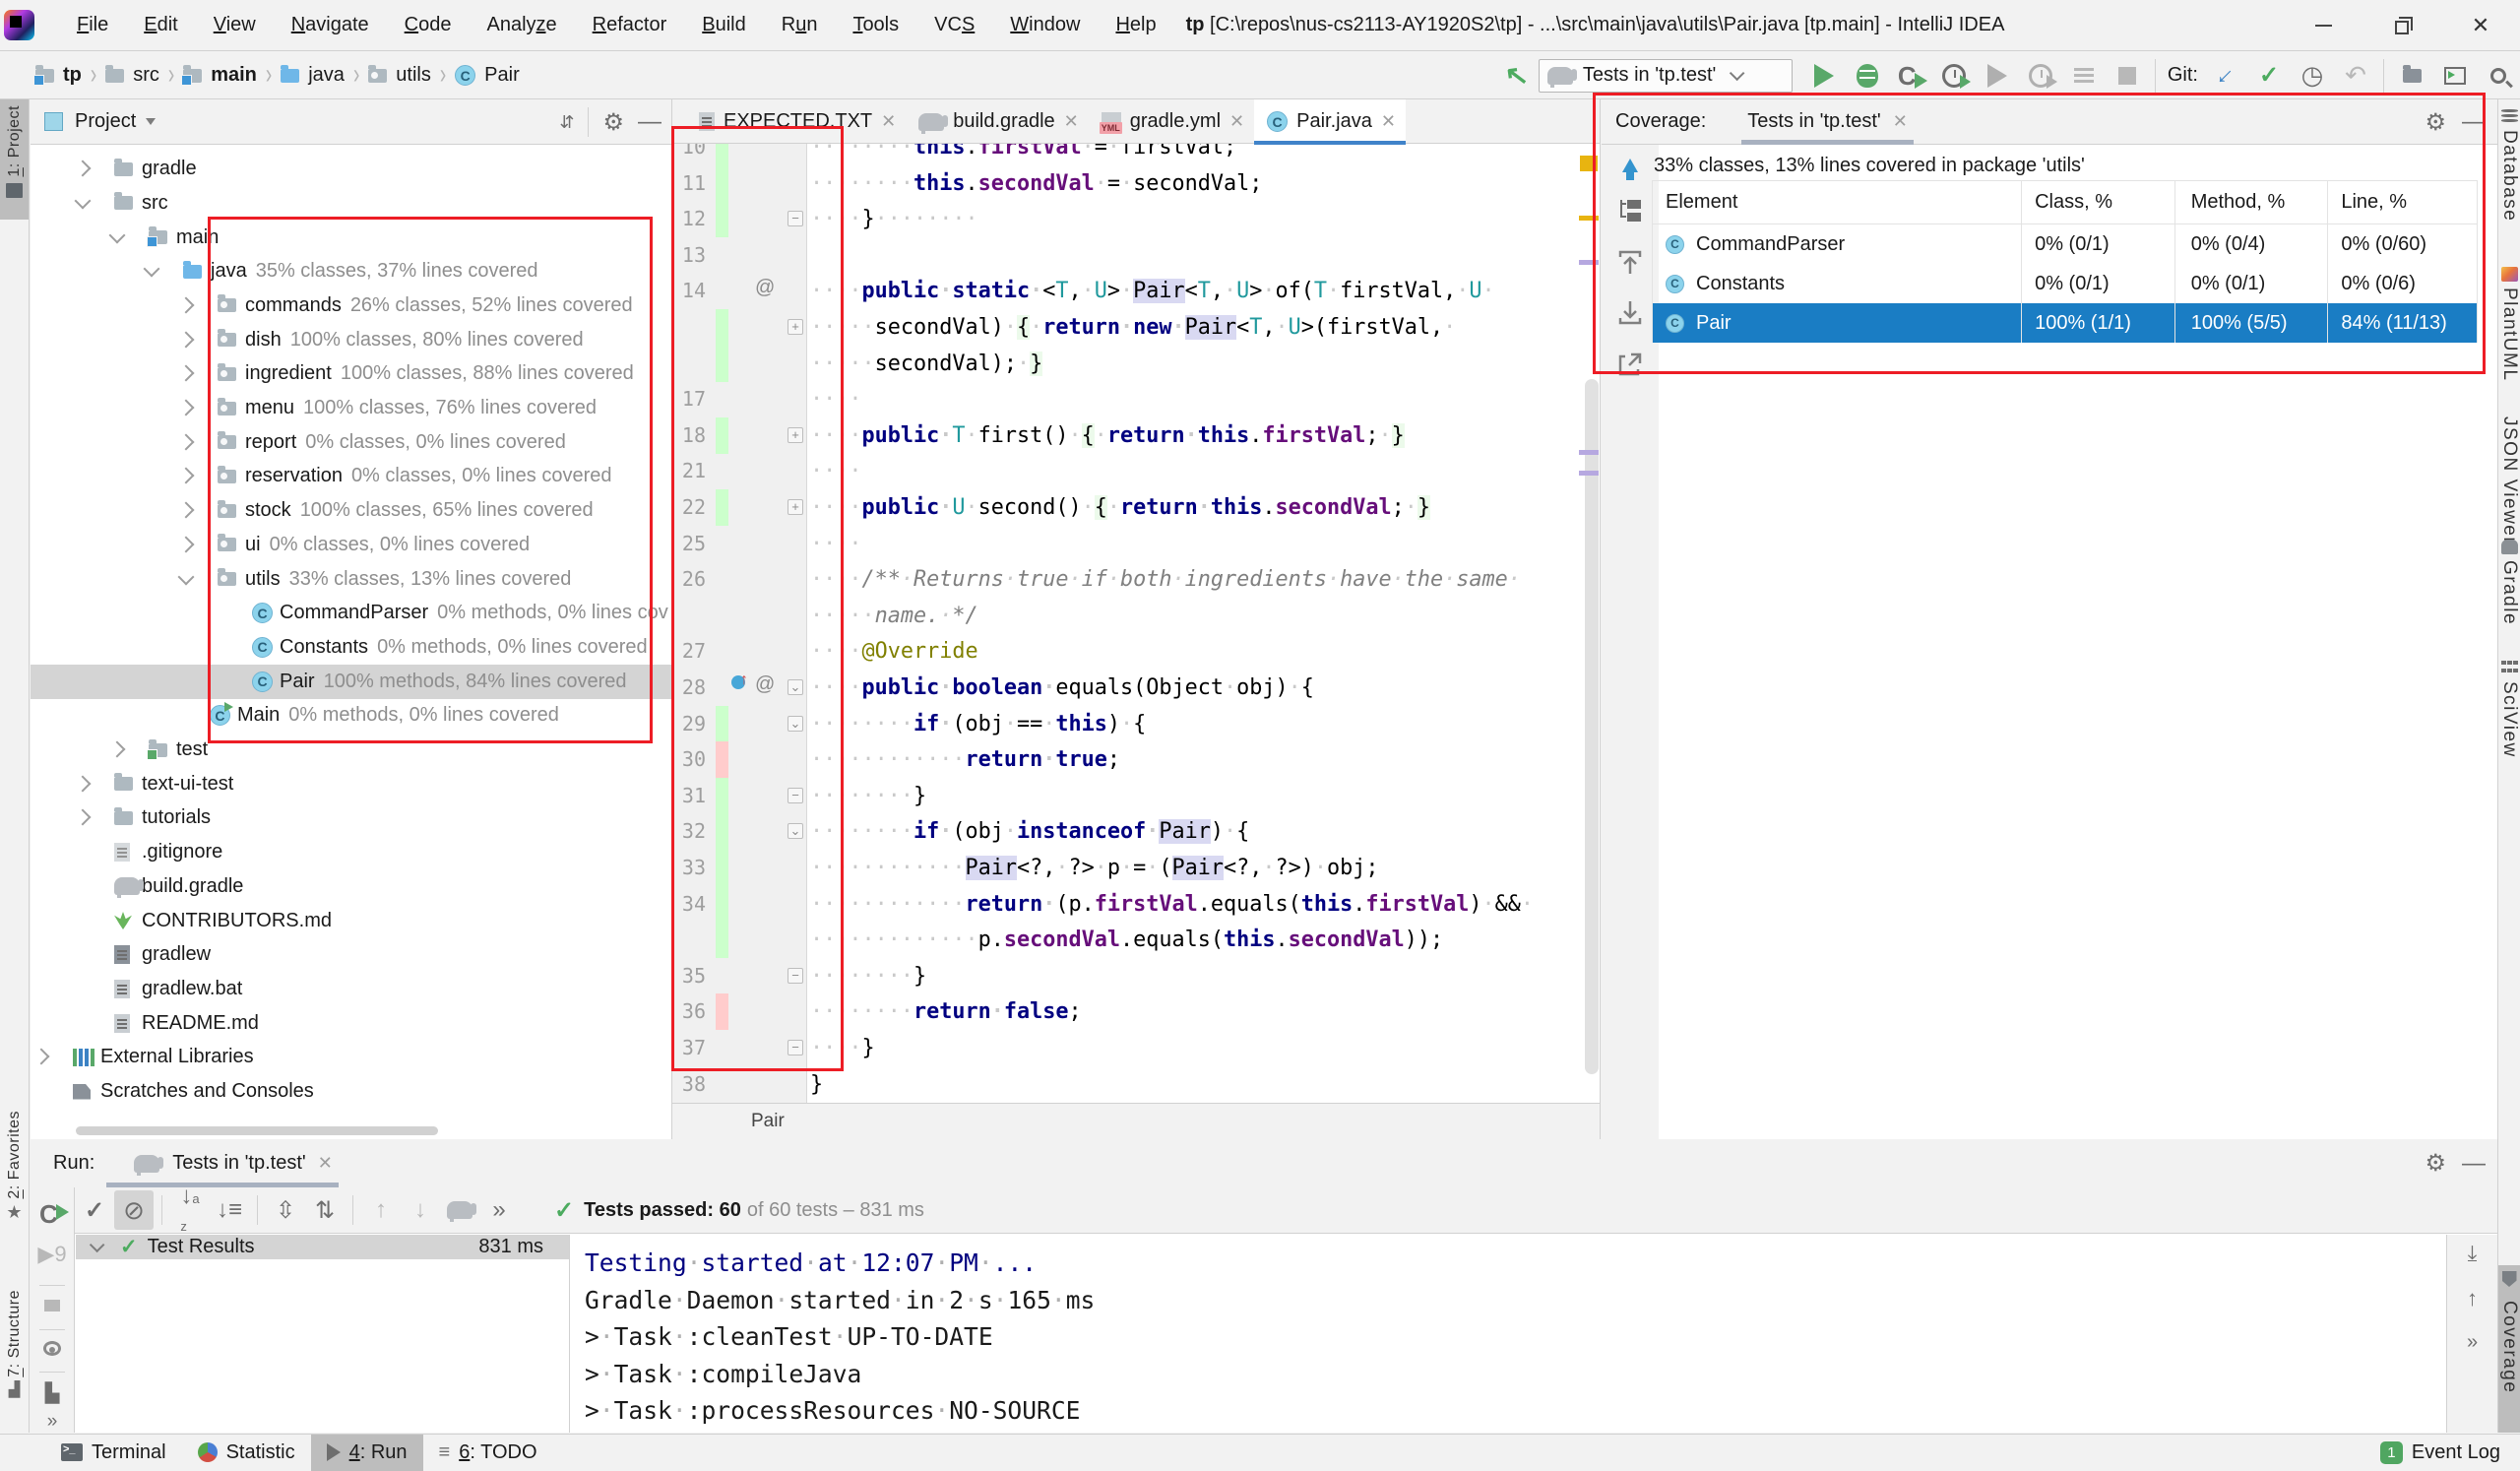 The height and width of the screenshot is (1471, 2520). What do you see at coordinates (285, 1210) in the screenshot?
I see `expand-all-icon: ⇳` at bounding box center [285, 1210].